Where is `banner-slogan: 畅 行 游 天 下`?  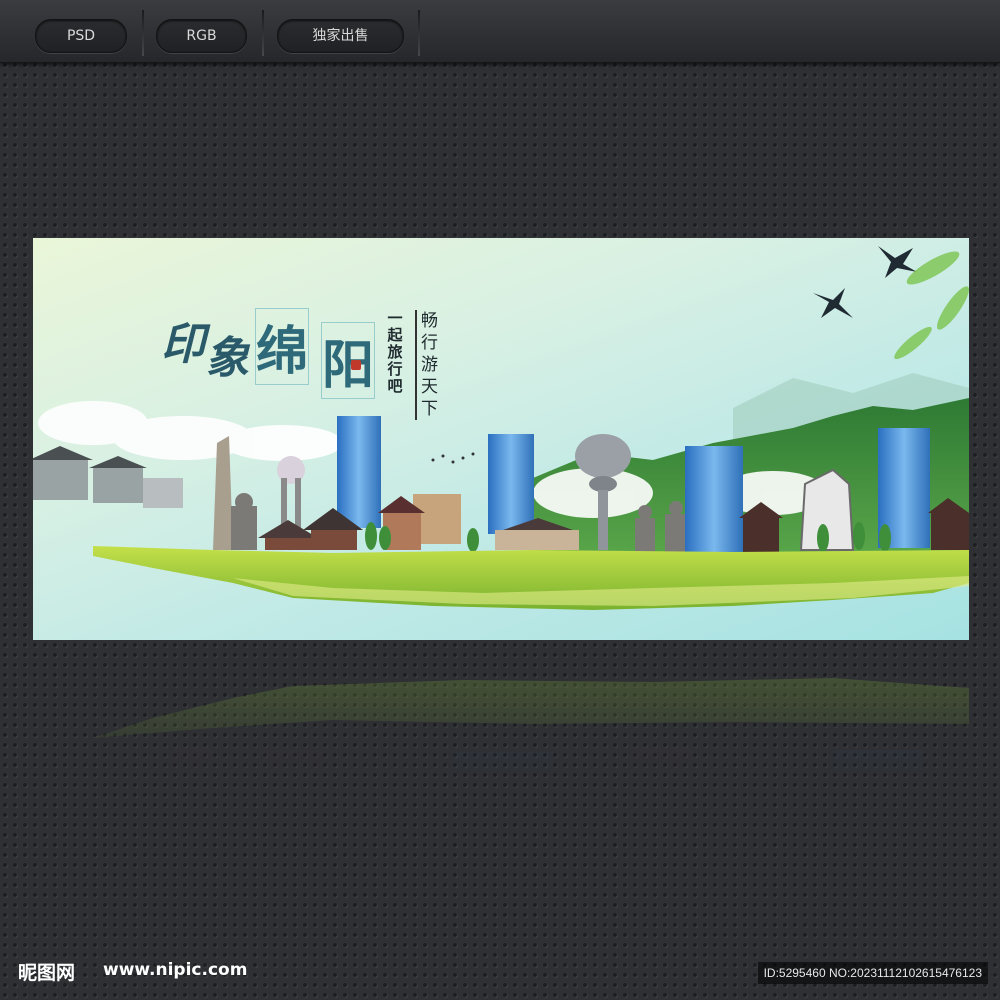
banner-slogan: 畅 行 游 天 下 is located at coordinates (430, 365).